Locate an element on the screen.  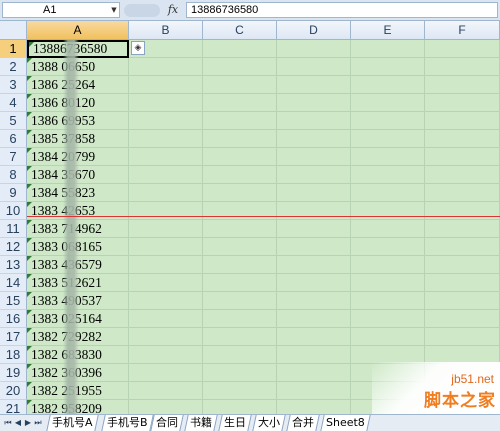
chevron-down-icon: ▼ is located at coordinates (114, 10).